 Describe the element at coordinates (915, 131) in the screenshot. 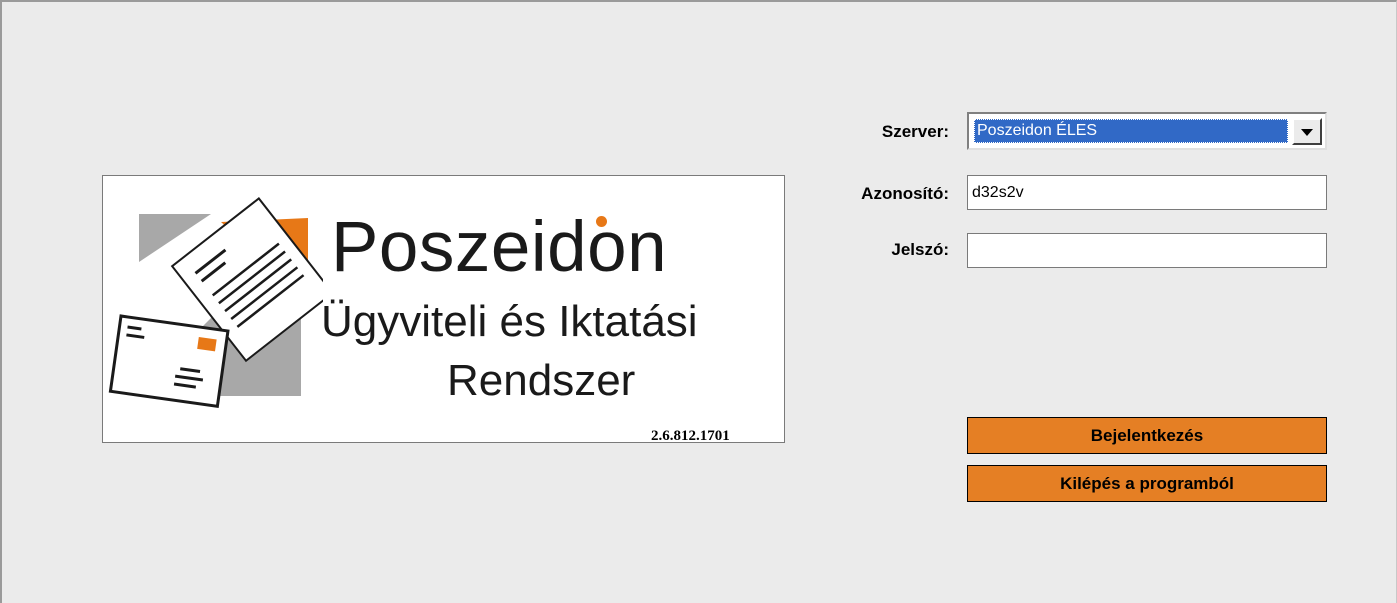

I see `server-label: Szerver:` at that location.